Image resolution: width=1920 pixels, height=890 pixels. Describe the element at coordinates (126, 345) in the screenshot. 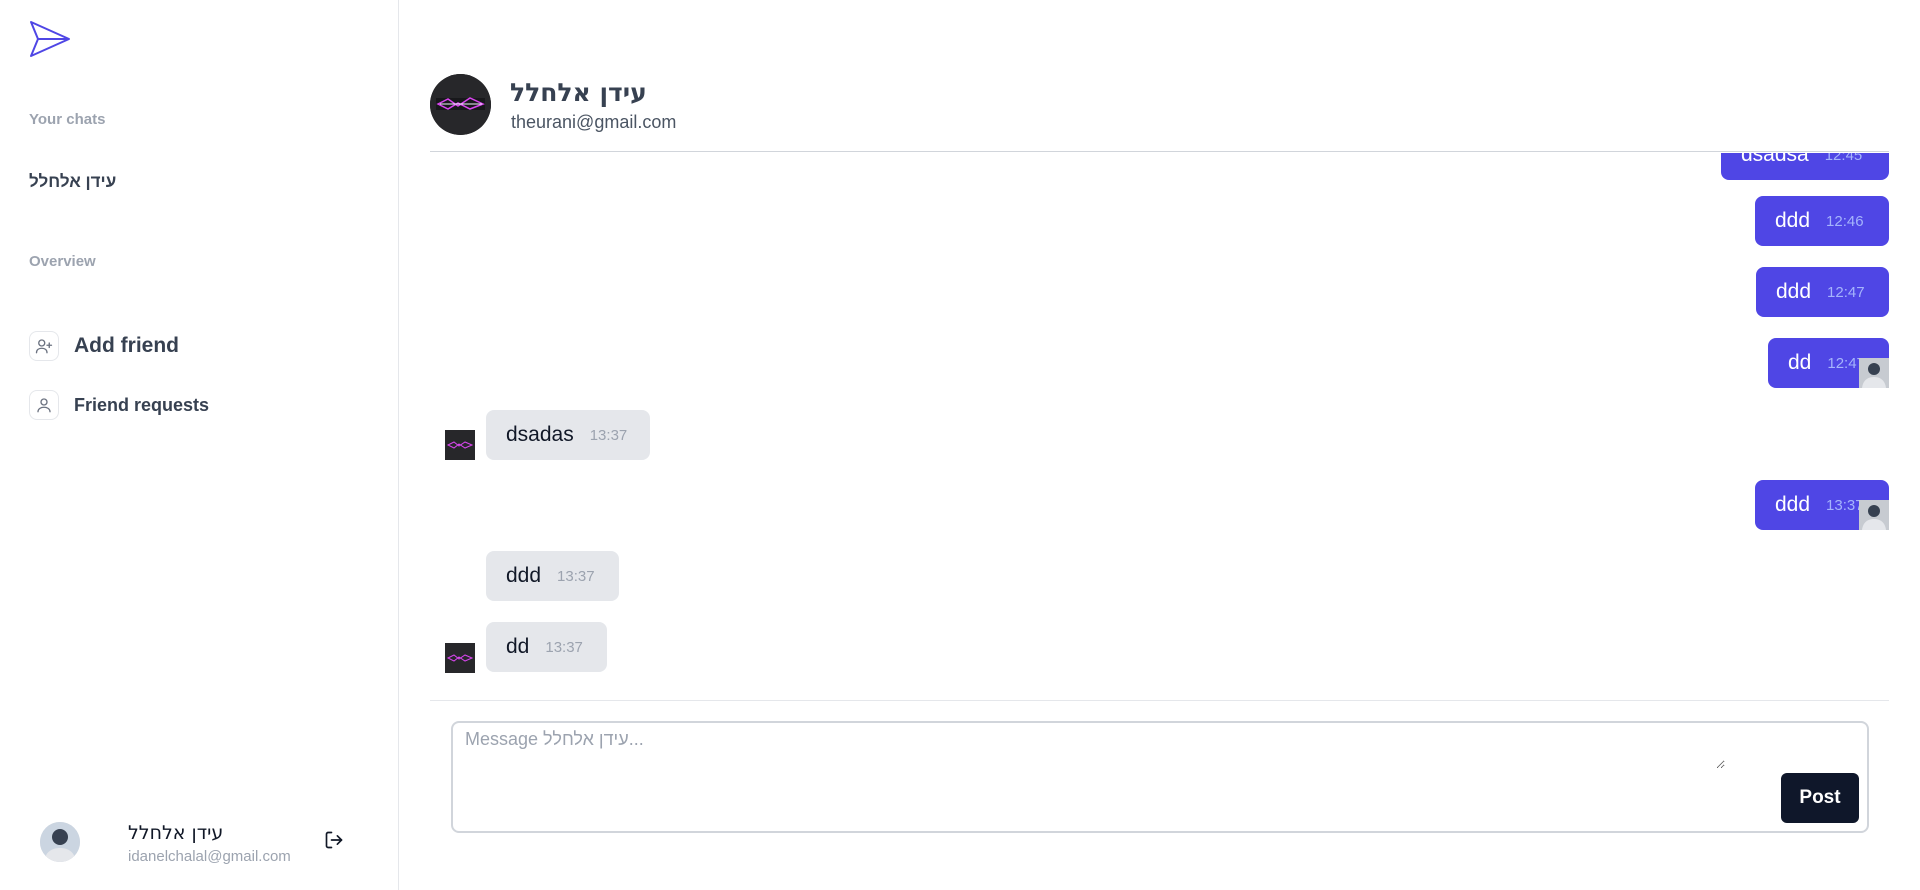

I see `add-friend-label: Add friend` at that location.